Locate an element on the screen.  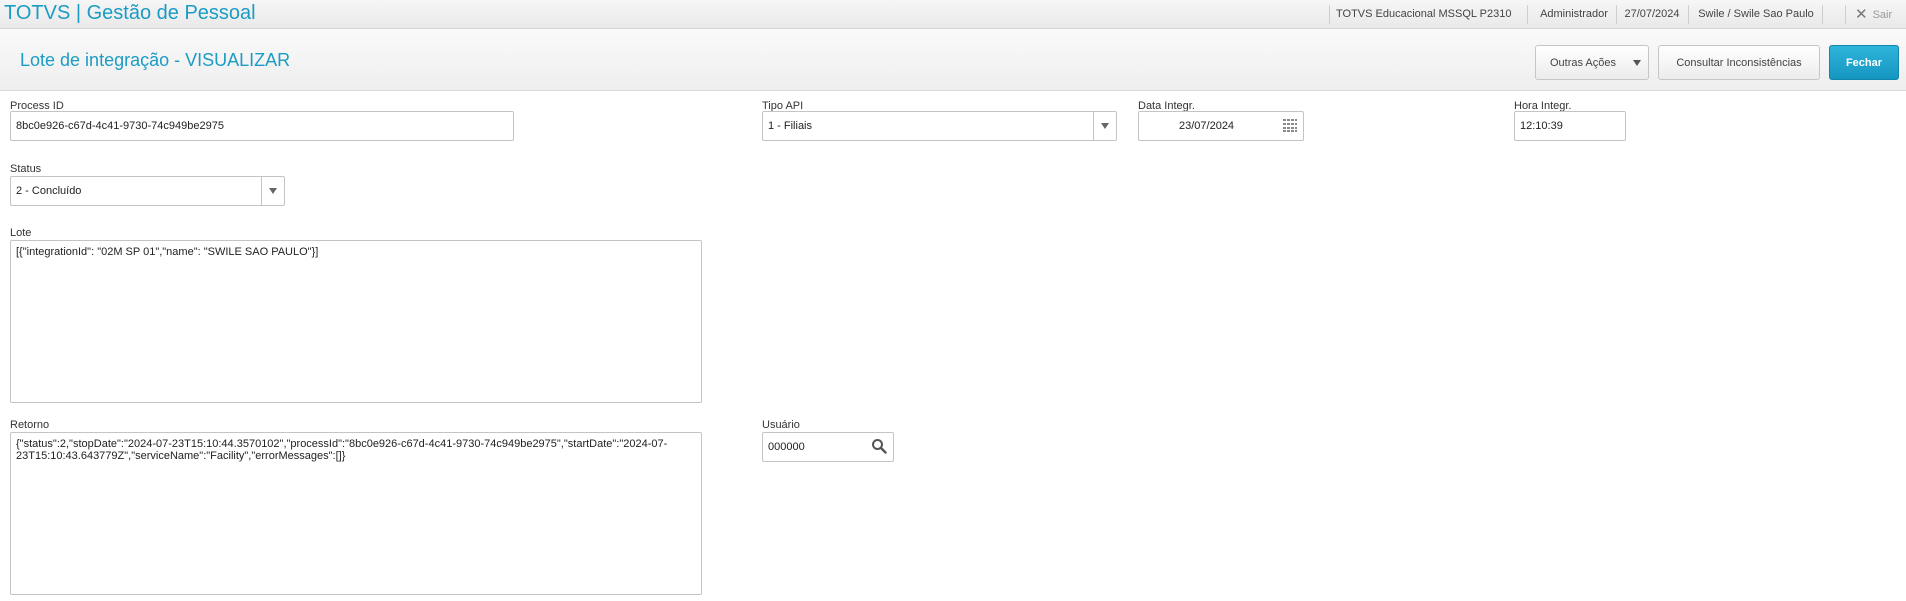
app-title: TOTVS | Gestão de Pessoal is located at coordinates (130, 13).